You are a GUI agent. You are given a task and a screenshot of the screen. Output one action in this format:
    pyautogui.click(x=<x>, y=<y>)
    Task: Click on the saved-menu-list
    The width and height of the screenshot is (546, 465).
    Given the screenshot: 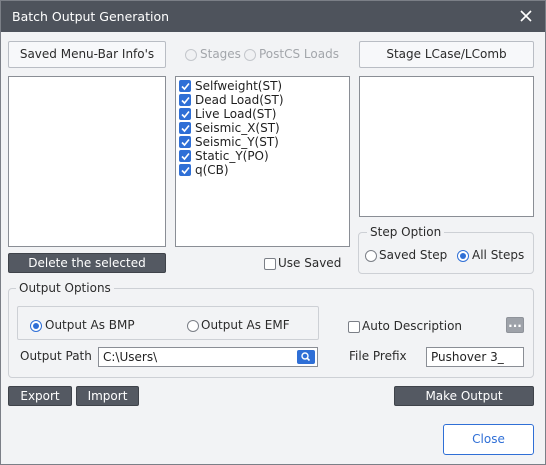 What is the action you would take?
    pyautogui.click(x=87, y=161)
    